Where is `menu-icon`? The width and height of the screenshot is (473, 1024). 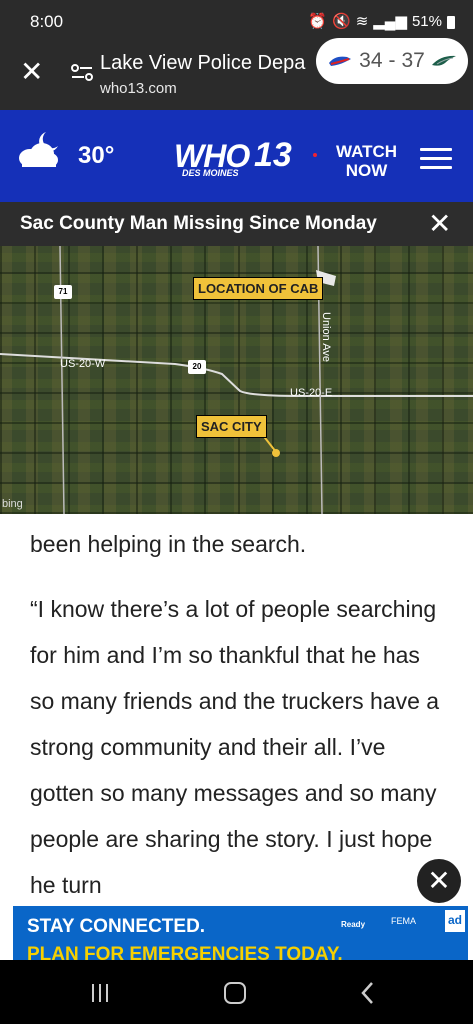
menu-icon is located at coordinates (436, 159).